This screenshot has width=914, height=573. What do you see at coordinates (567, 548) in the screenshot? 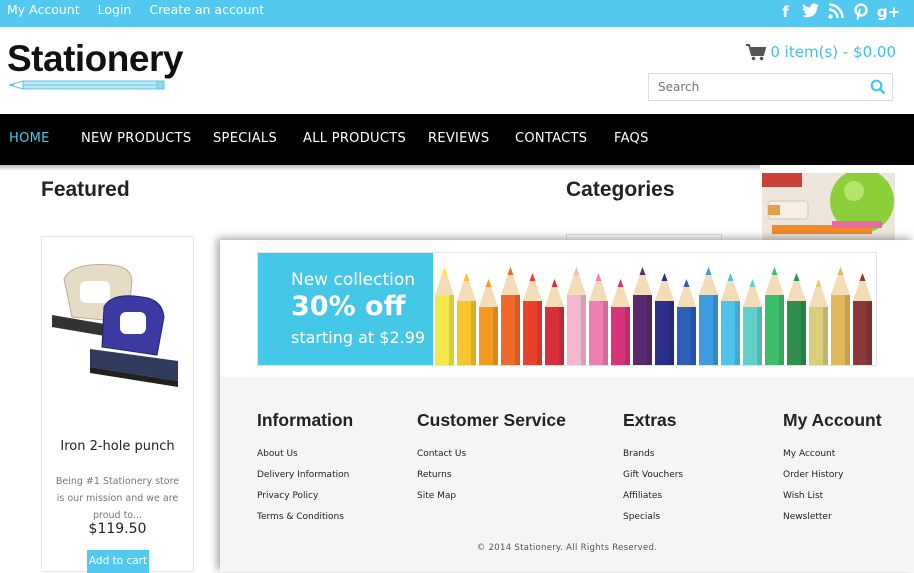
I see `copyright-text: © 2014 Stationery. All Rights Reserved.` at bounding box center [567, 548].